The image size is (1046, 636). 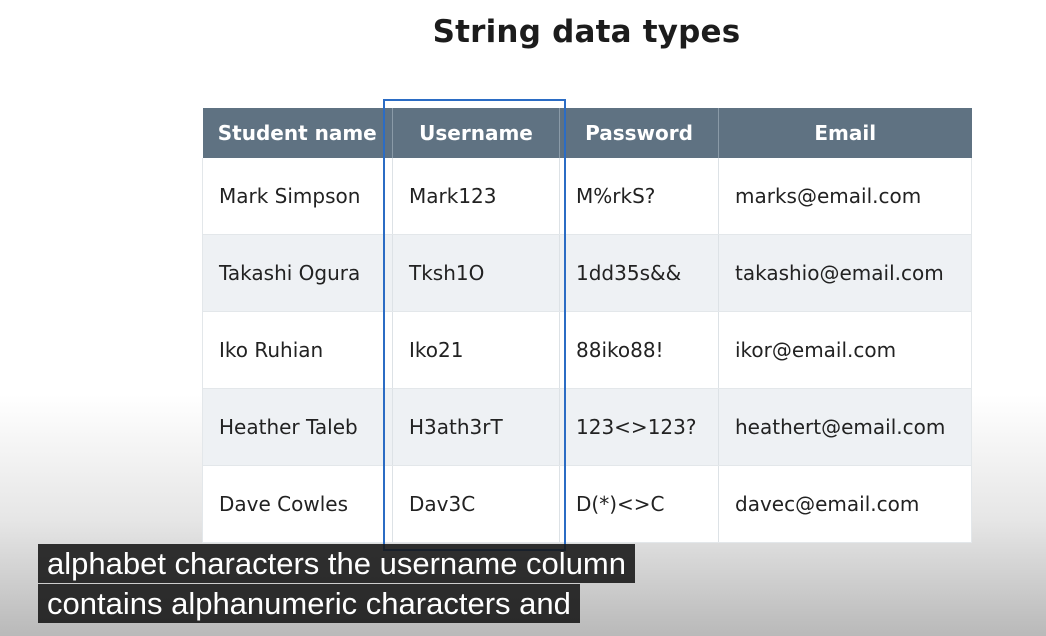 I want to click on cell-email: heathert@email.com, so click(x=845, y=427).